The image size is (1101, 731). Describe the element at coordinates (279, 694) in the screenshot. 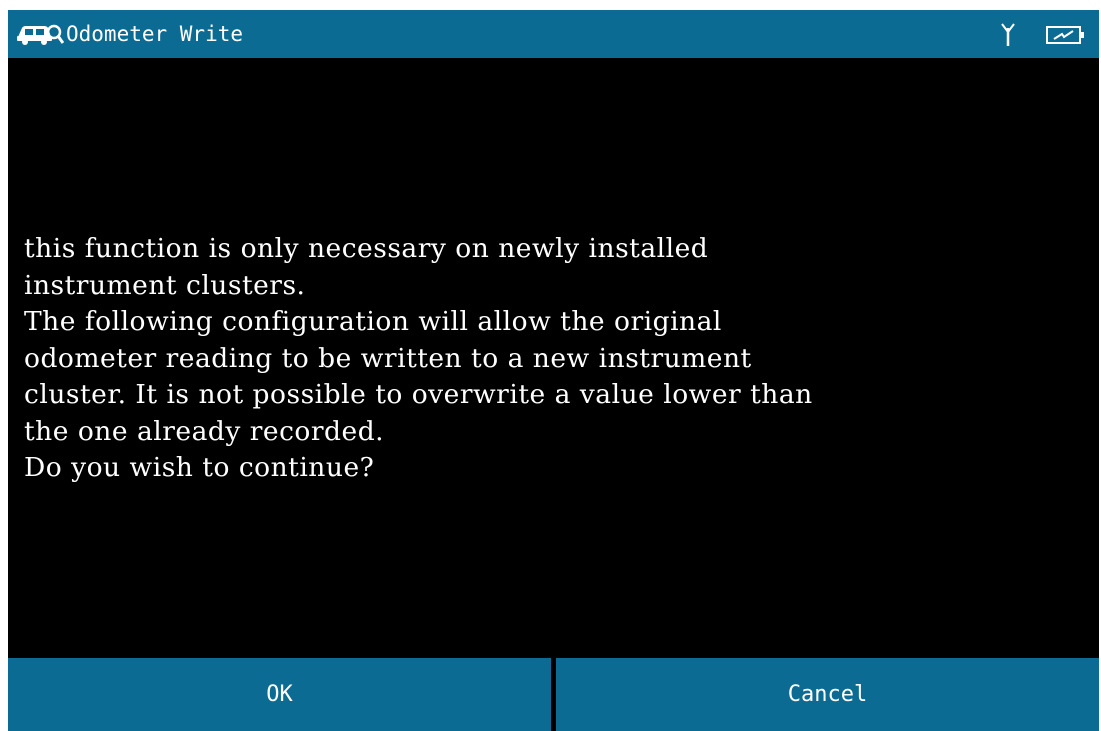

I see `ok-button: OK` at that location.